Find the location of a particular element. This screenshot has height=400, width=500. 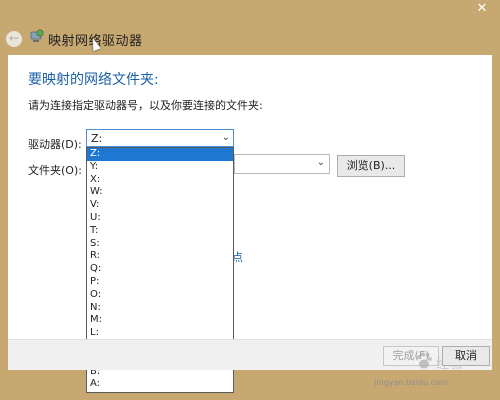

folder-label: 文件夹(O): is located at coordinates (55, 170).